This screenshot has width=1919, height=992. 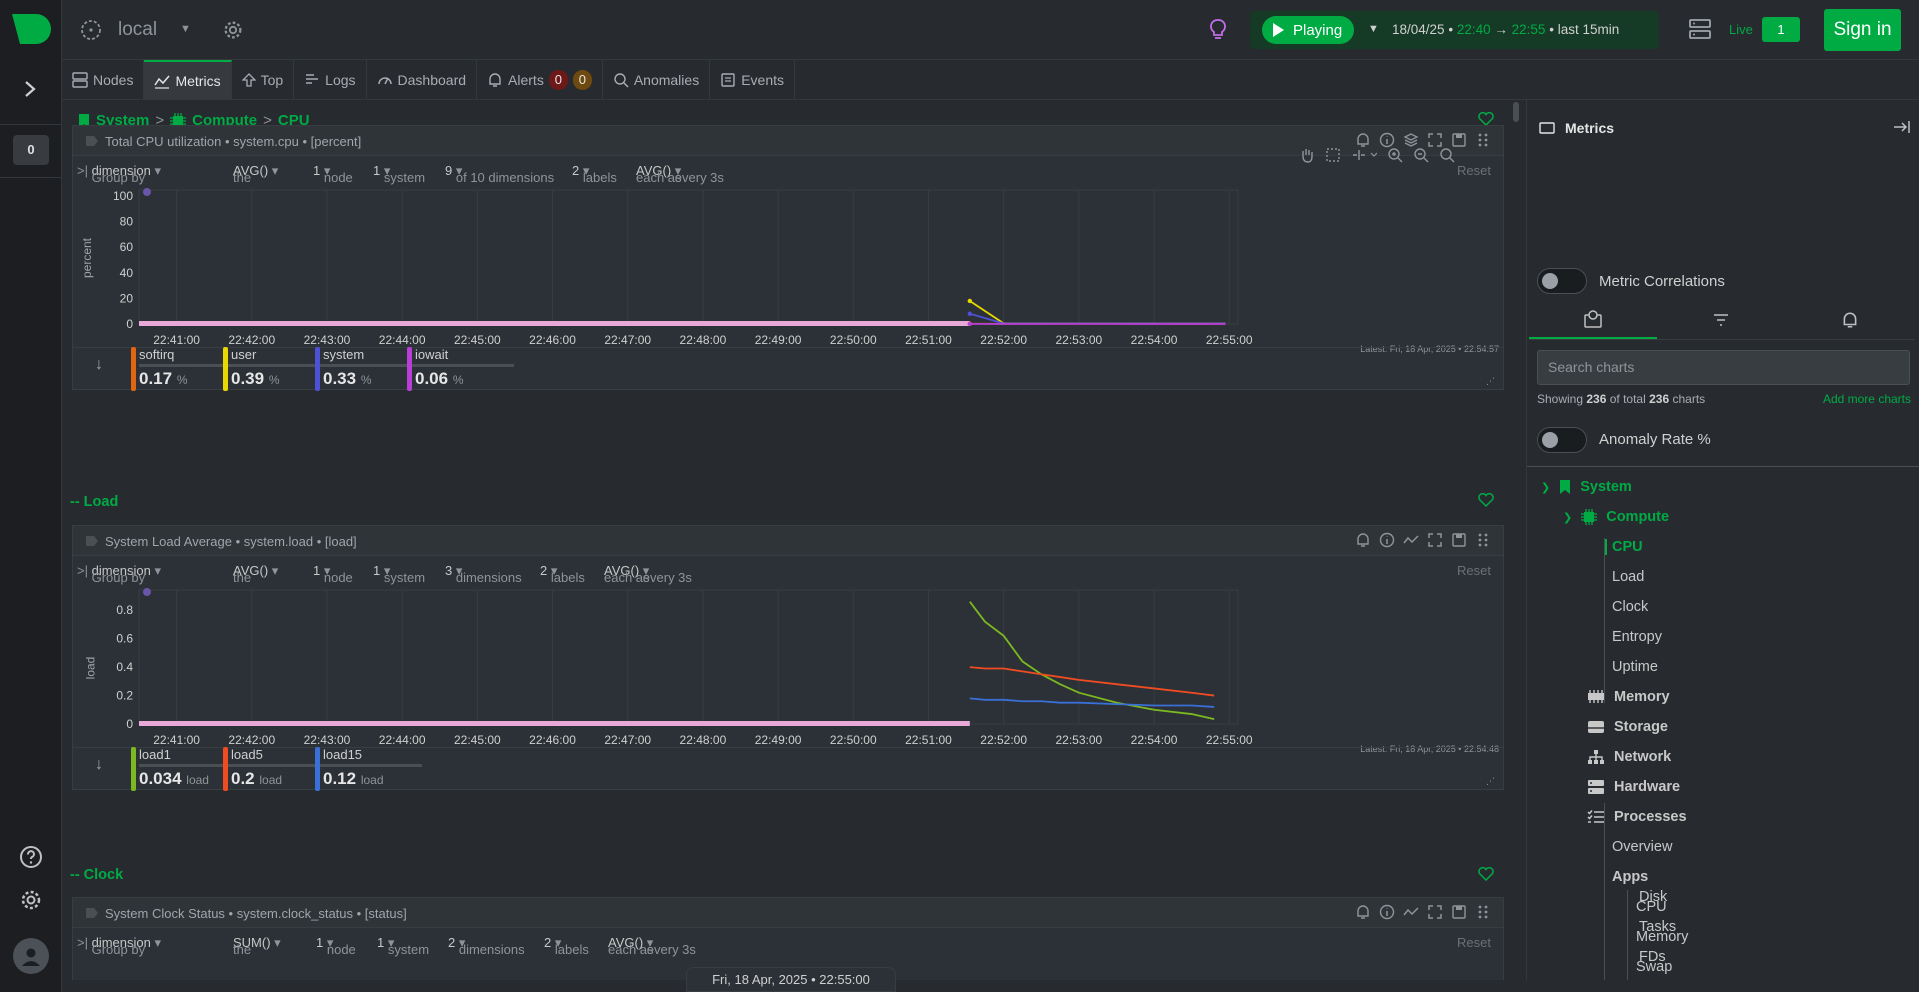 What do you see at coordinates (1333, 155) in the screenshot?
I see `select-area-icon` at bounding box center [1333, 155].